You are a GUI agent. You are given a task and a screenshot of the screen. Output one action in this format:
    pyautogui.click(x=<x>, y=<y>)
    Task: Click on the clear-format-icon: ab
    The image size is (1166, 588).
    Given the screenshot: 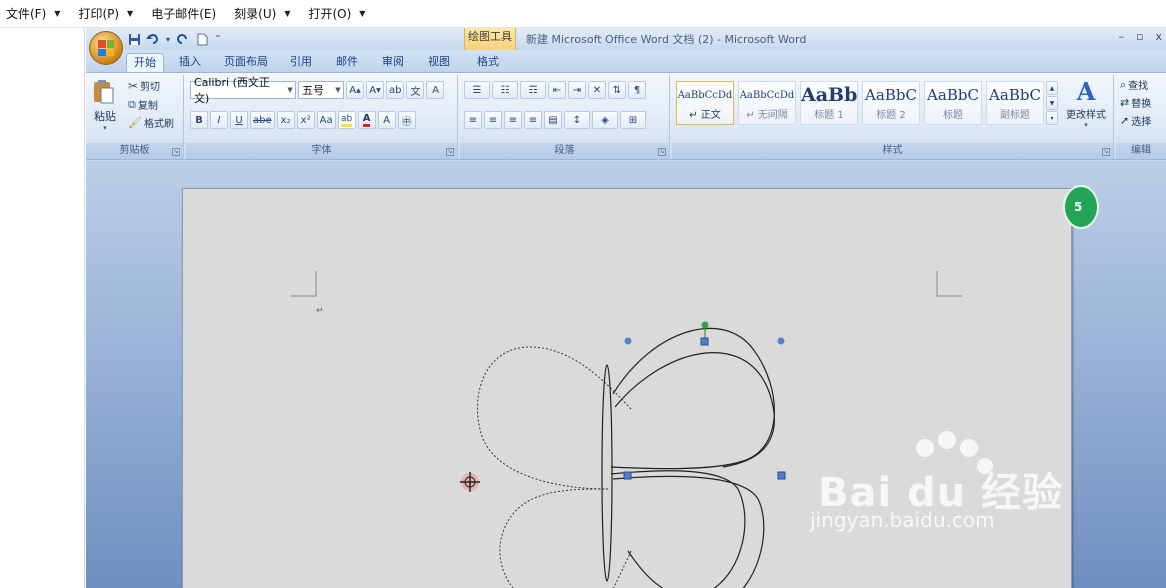 What is the action you would take?
    pyautogui.click(x=395, y=90)
    